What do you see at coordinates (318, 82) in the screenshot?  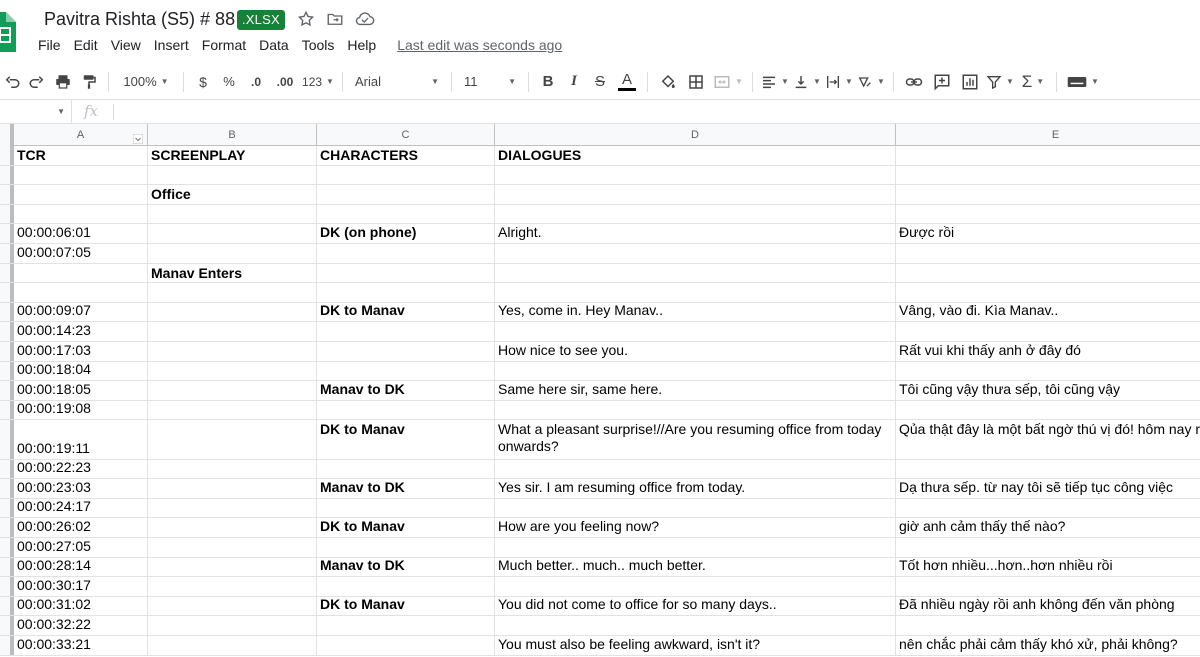 I see `more-formats-button: 123 ▼` at bounding box center [318, 82].